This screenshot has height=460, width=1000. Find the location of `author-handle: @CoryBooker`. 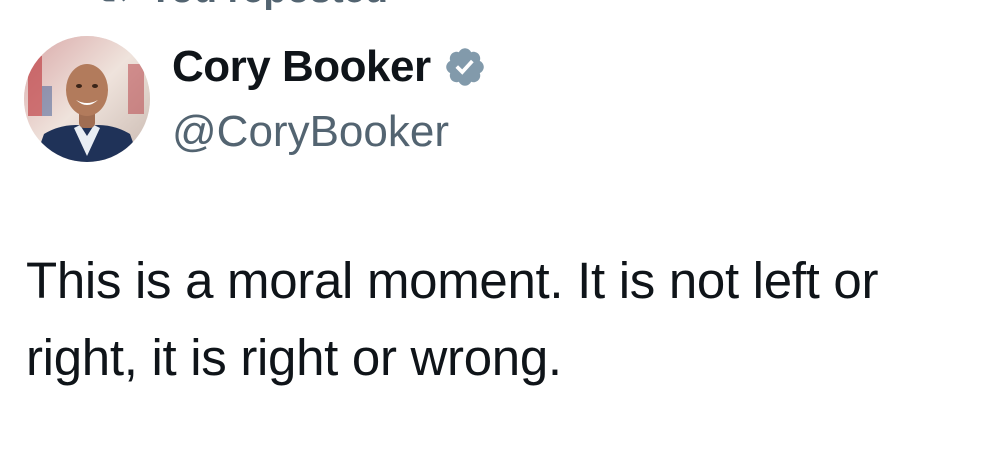

author-handle: @CoryBooker is located at coordinates (329, 132).